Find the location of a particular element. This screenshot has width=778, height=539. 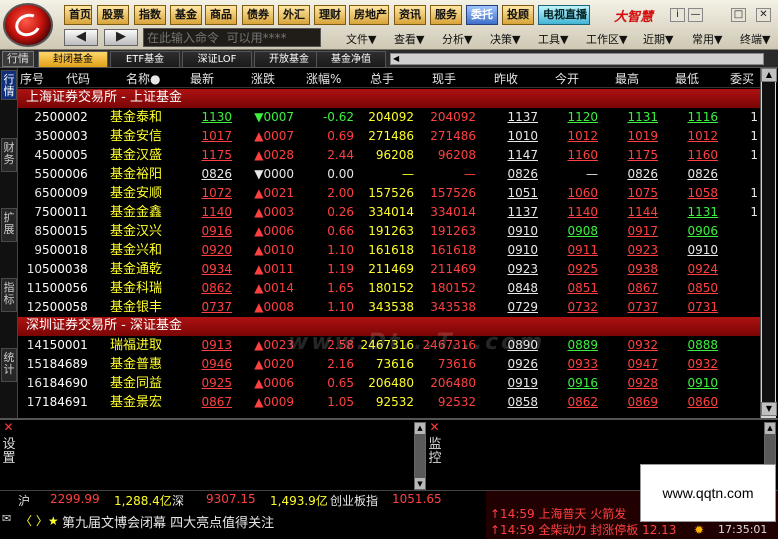

nav-button-advisor: 投顾 is located at coordinates (518, 15).